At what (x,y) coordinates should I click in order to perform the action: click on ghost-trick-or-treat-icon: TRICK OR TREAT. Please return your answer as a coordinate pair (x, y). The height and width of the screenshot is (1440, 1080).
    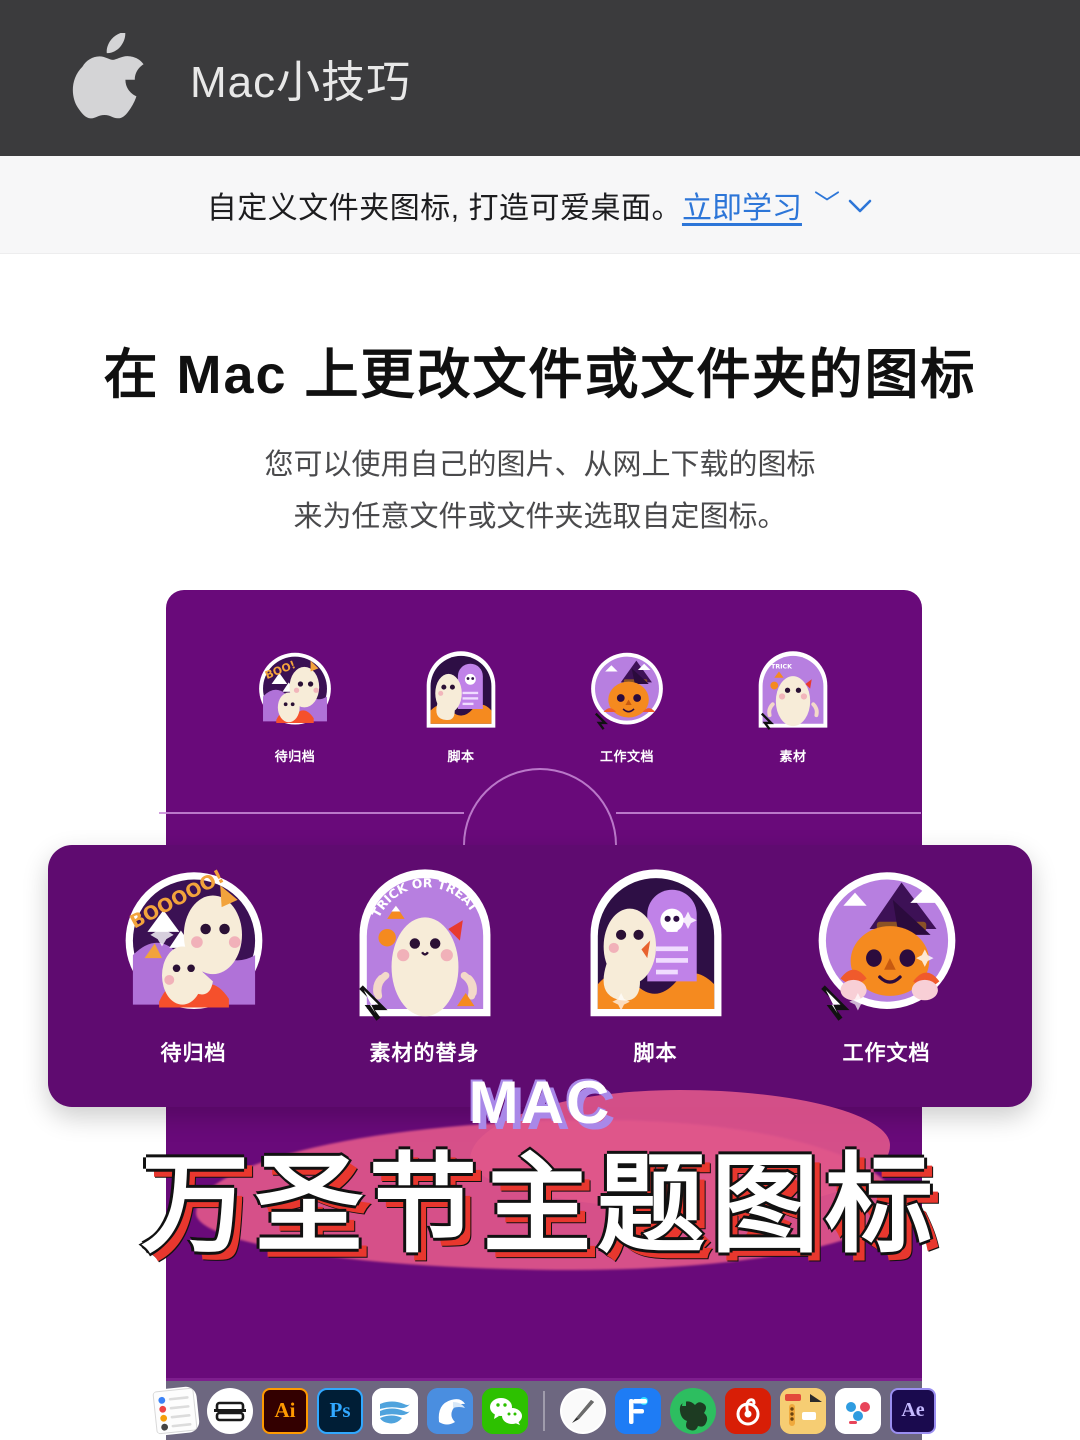
    Looking at the image, I should click on (425, 945).